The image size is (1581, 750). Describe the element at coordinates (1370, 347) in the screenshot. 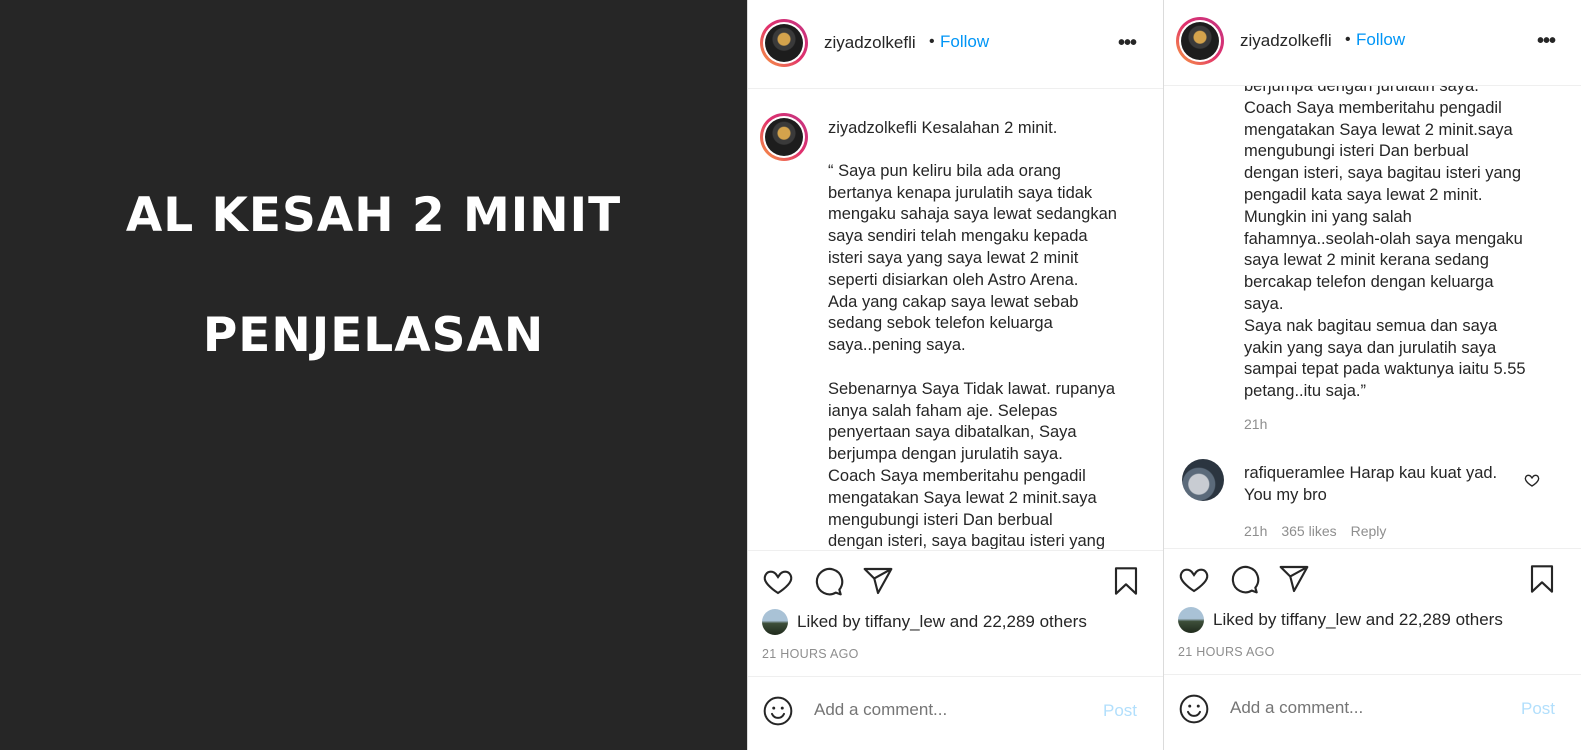

I see `caption-line: yakin yang saya dan jurulatih saya` at that location.